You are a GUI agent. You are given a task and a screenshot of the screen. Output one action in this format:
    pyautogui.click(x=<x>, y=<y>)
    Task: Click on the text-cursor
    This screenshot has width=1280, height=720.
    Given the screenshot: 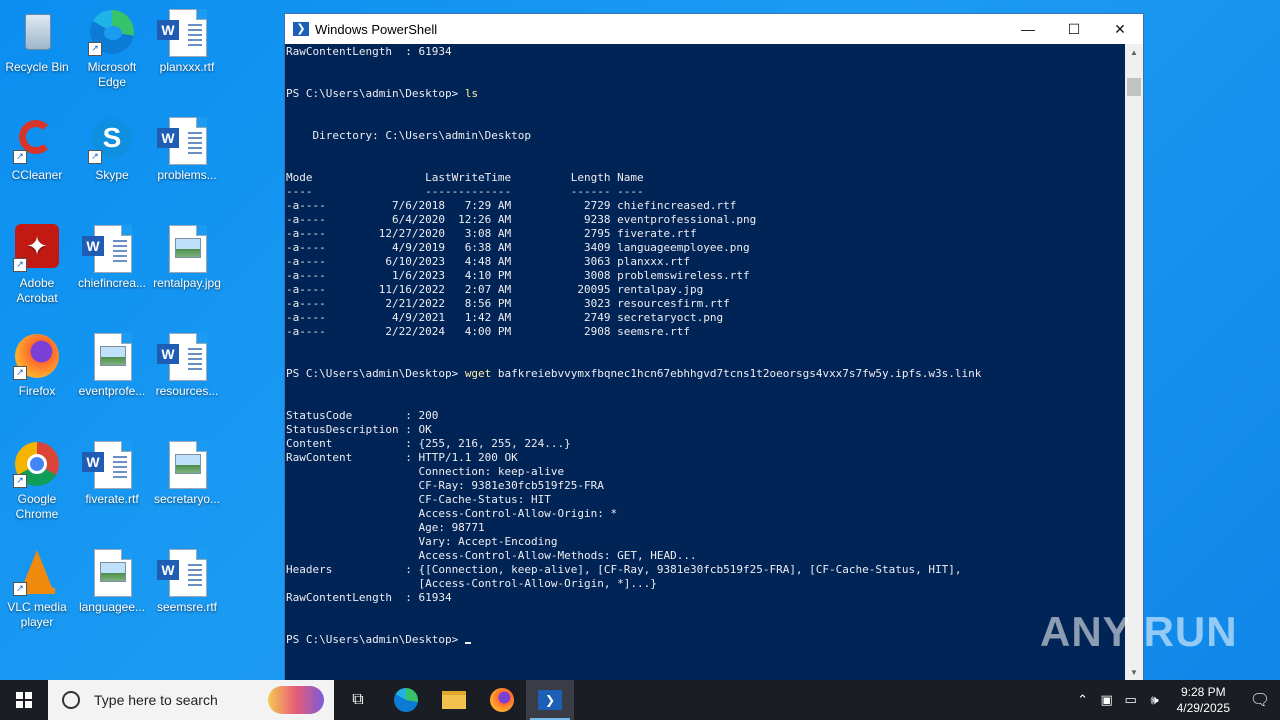 What is the action you would take?
    pyautogui.click(x=467, y=643)
    